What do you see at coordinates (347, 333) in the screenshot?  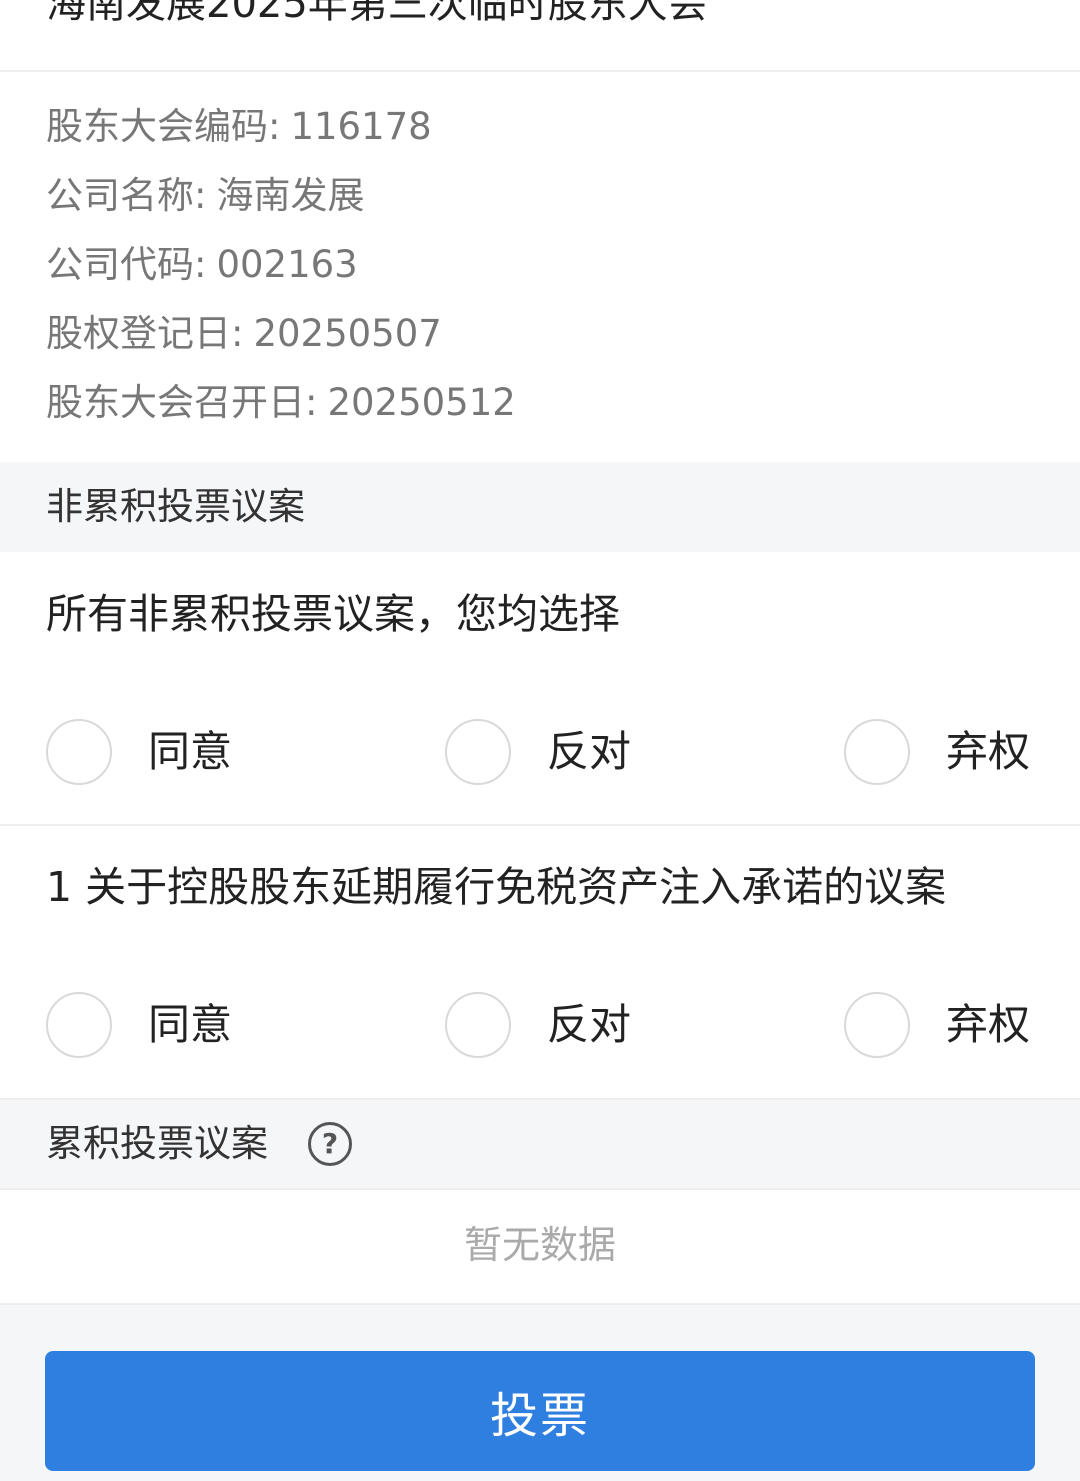 I see `info-value: 20250507` at bounding box center [347, 333].